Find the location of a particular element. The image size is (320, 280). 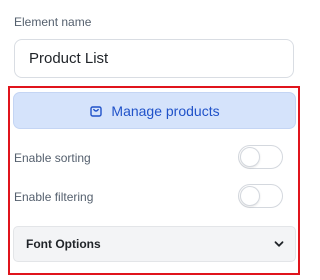

element-name-label: Element name is located at coordinates (53, 22).